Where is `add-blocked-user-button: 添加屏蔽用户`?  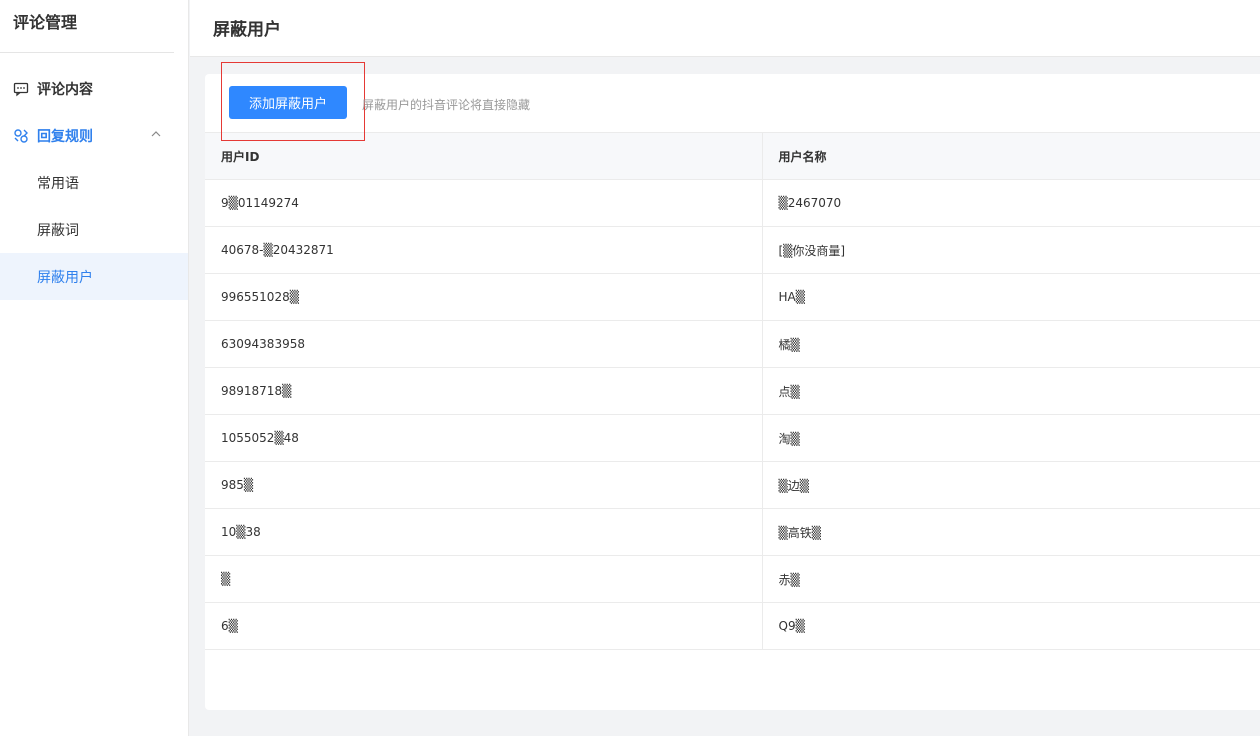
add-blocked-user-button: 添加屏蔽用户 is located at coordinates (288, 102).